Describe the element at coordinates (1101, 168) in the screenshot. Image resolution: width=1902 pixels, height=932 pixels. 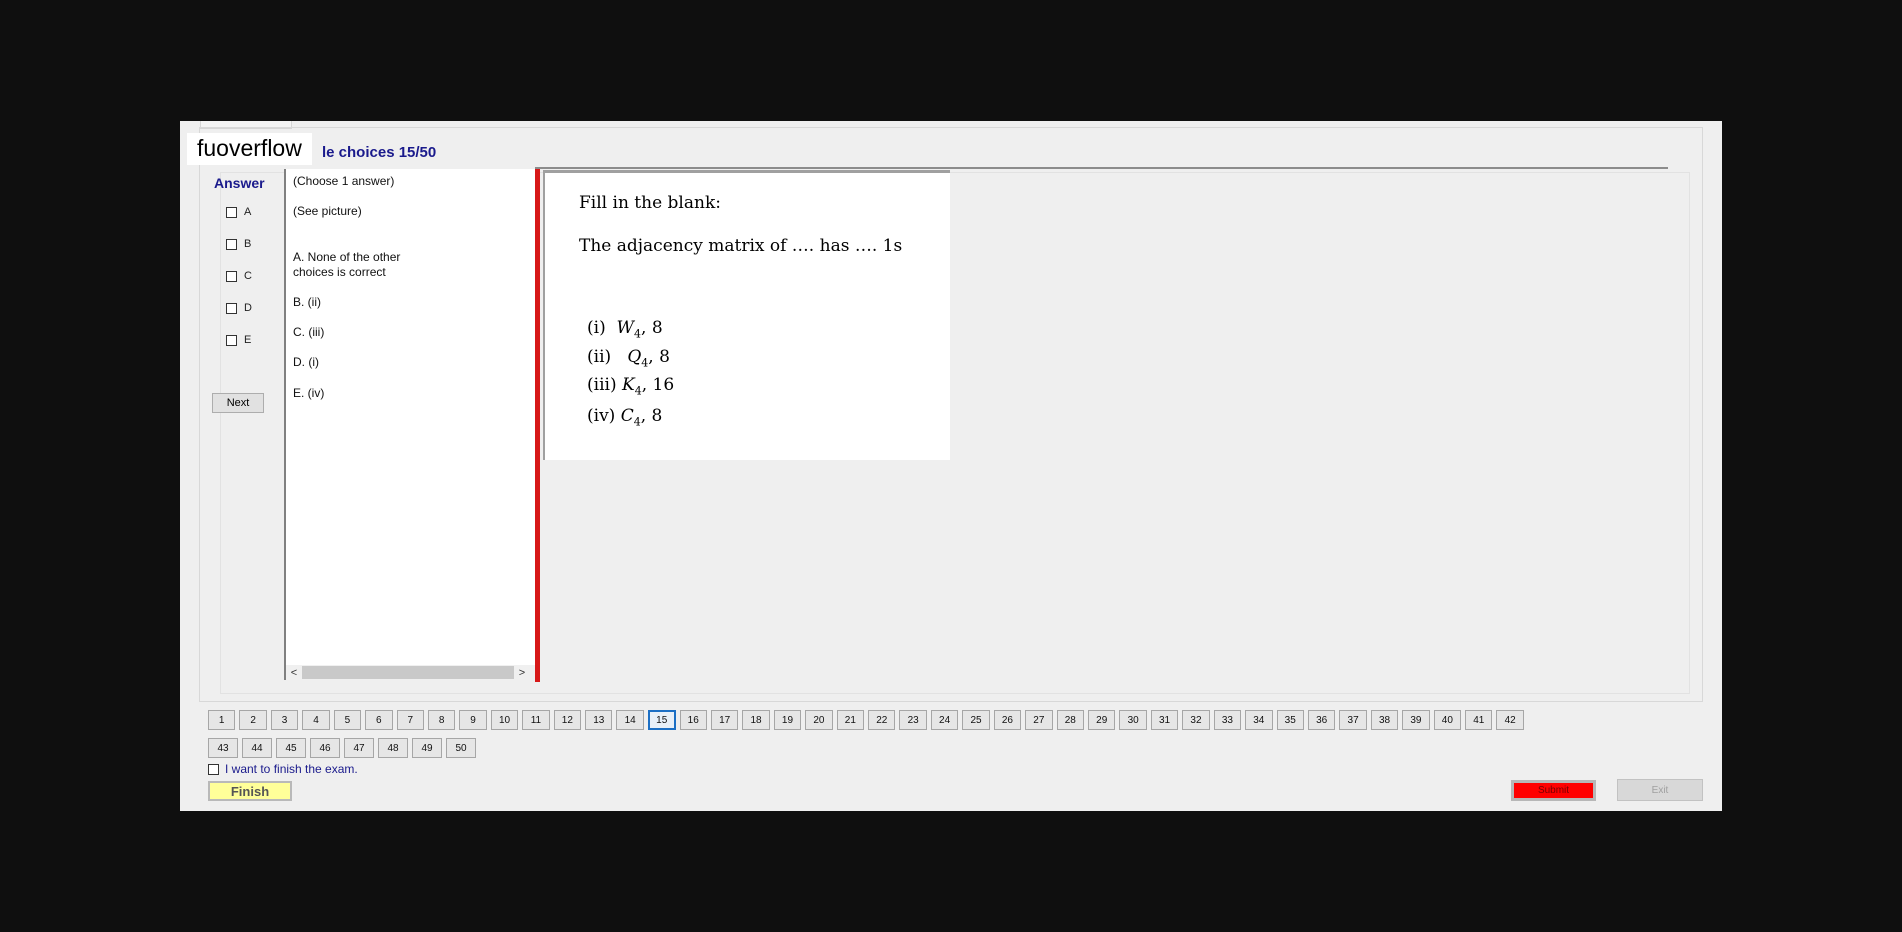
I see `divider-line` at that location.